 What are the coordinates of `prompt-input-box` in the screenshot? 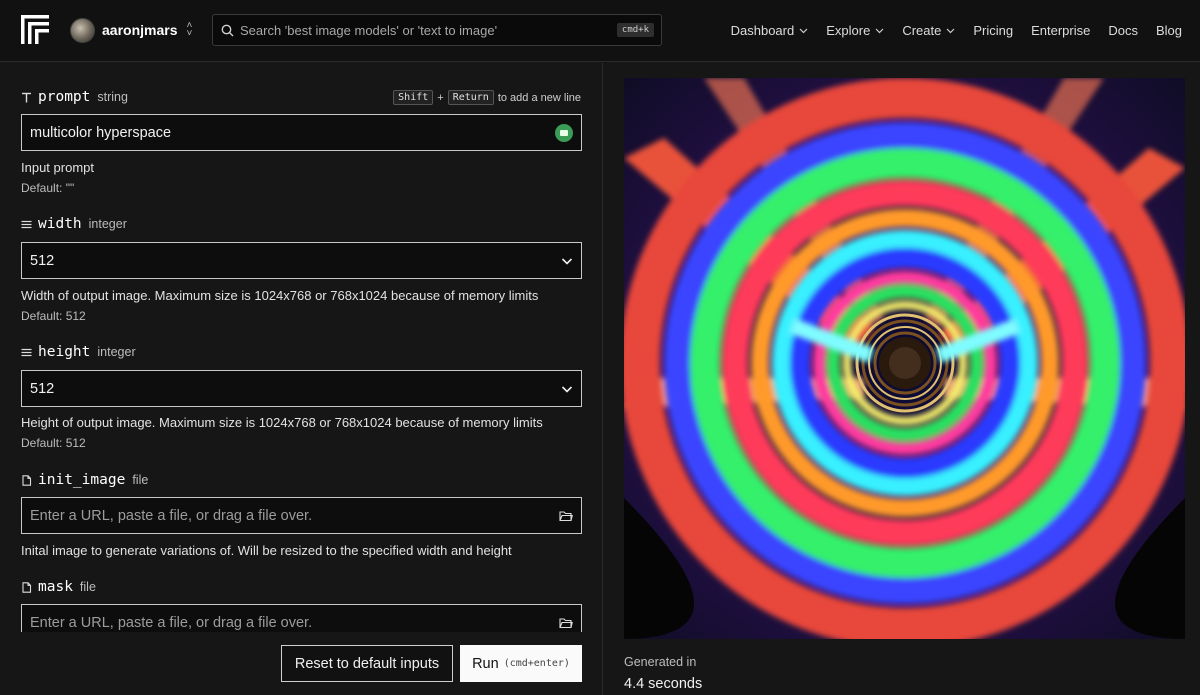 It's located at (301, 132).